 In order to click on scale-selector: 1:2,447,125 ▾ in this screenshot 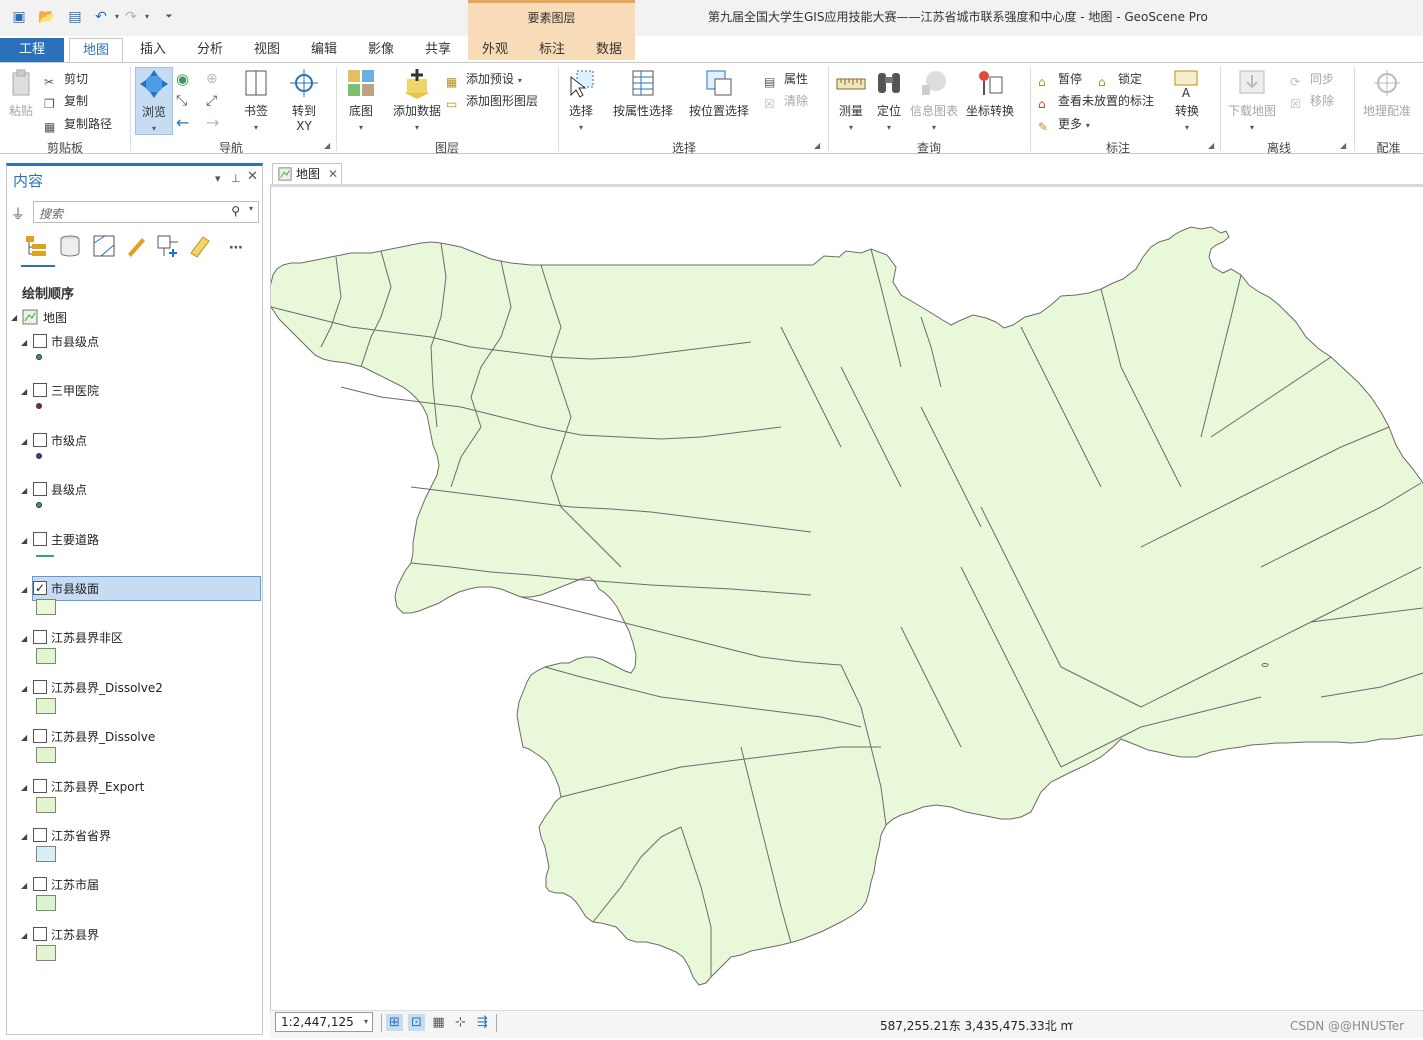, I will do `click(324, 1022)`.